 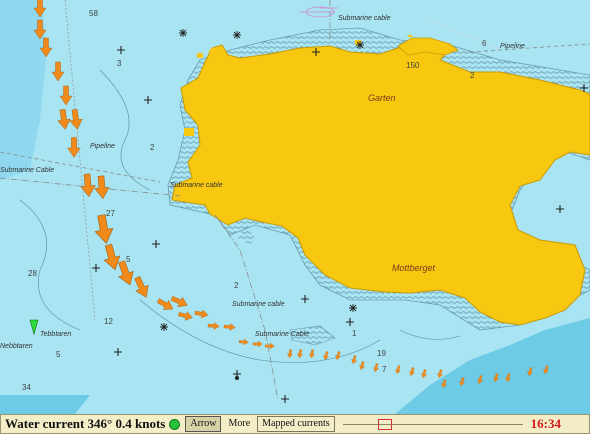 I want to click on depth-label: 150, so click(x=413, y=65).